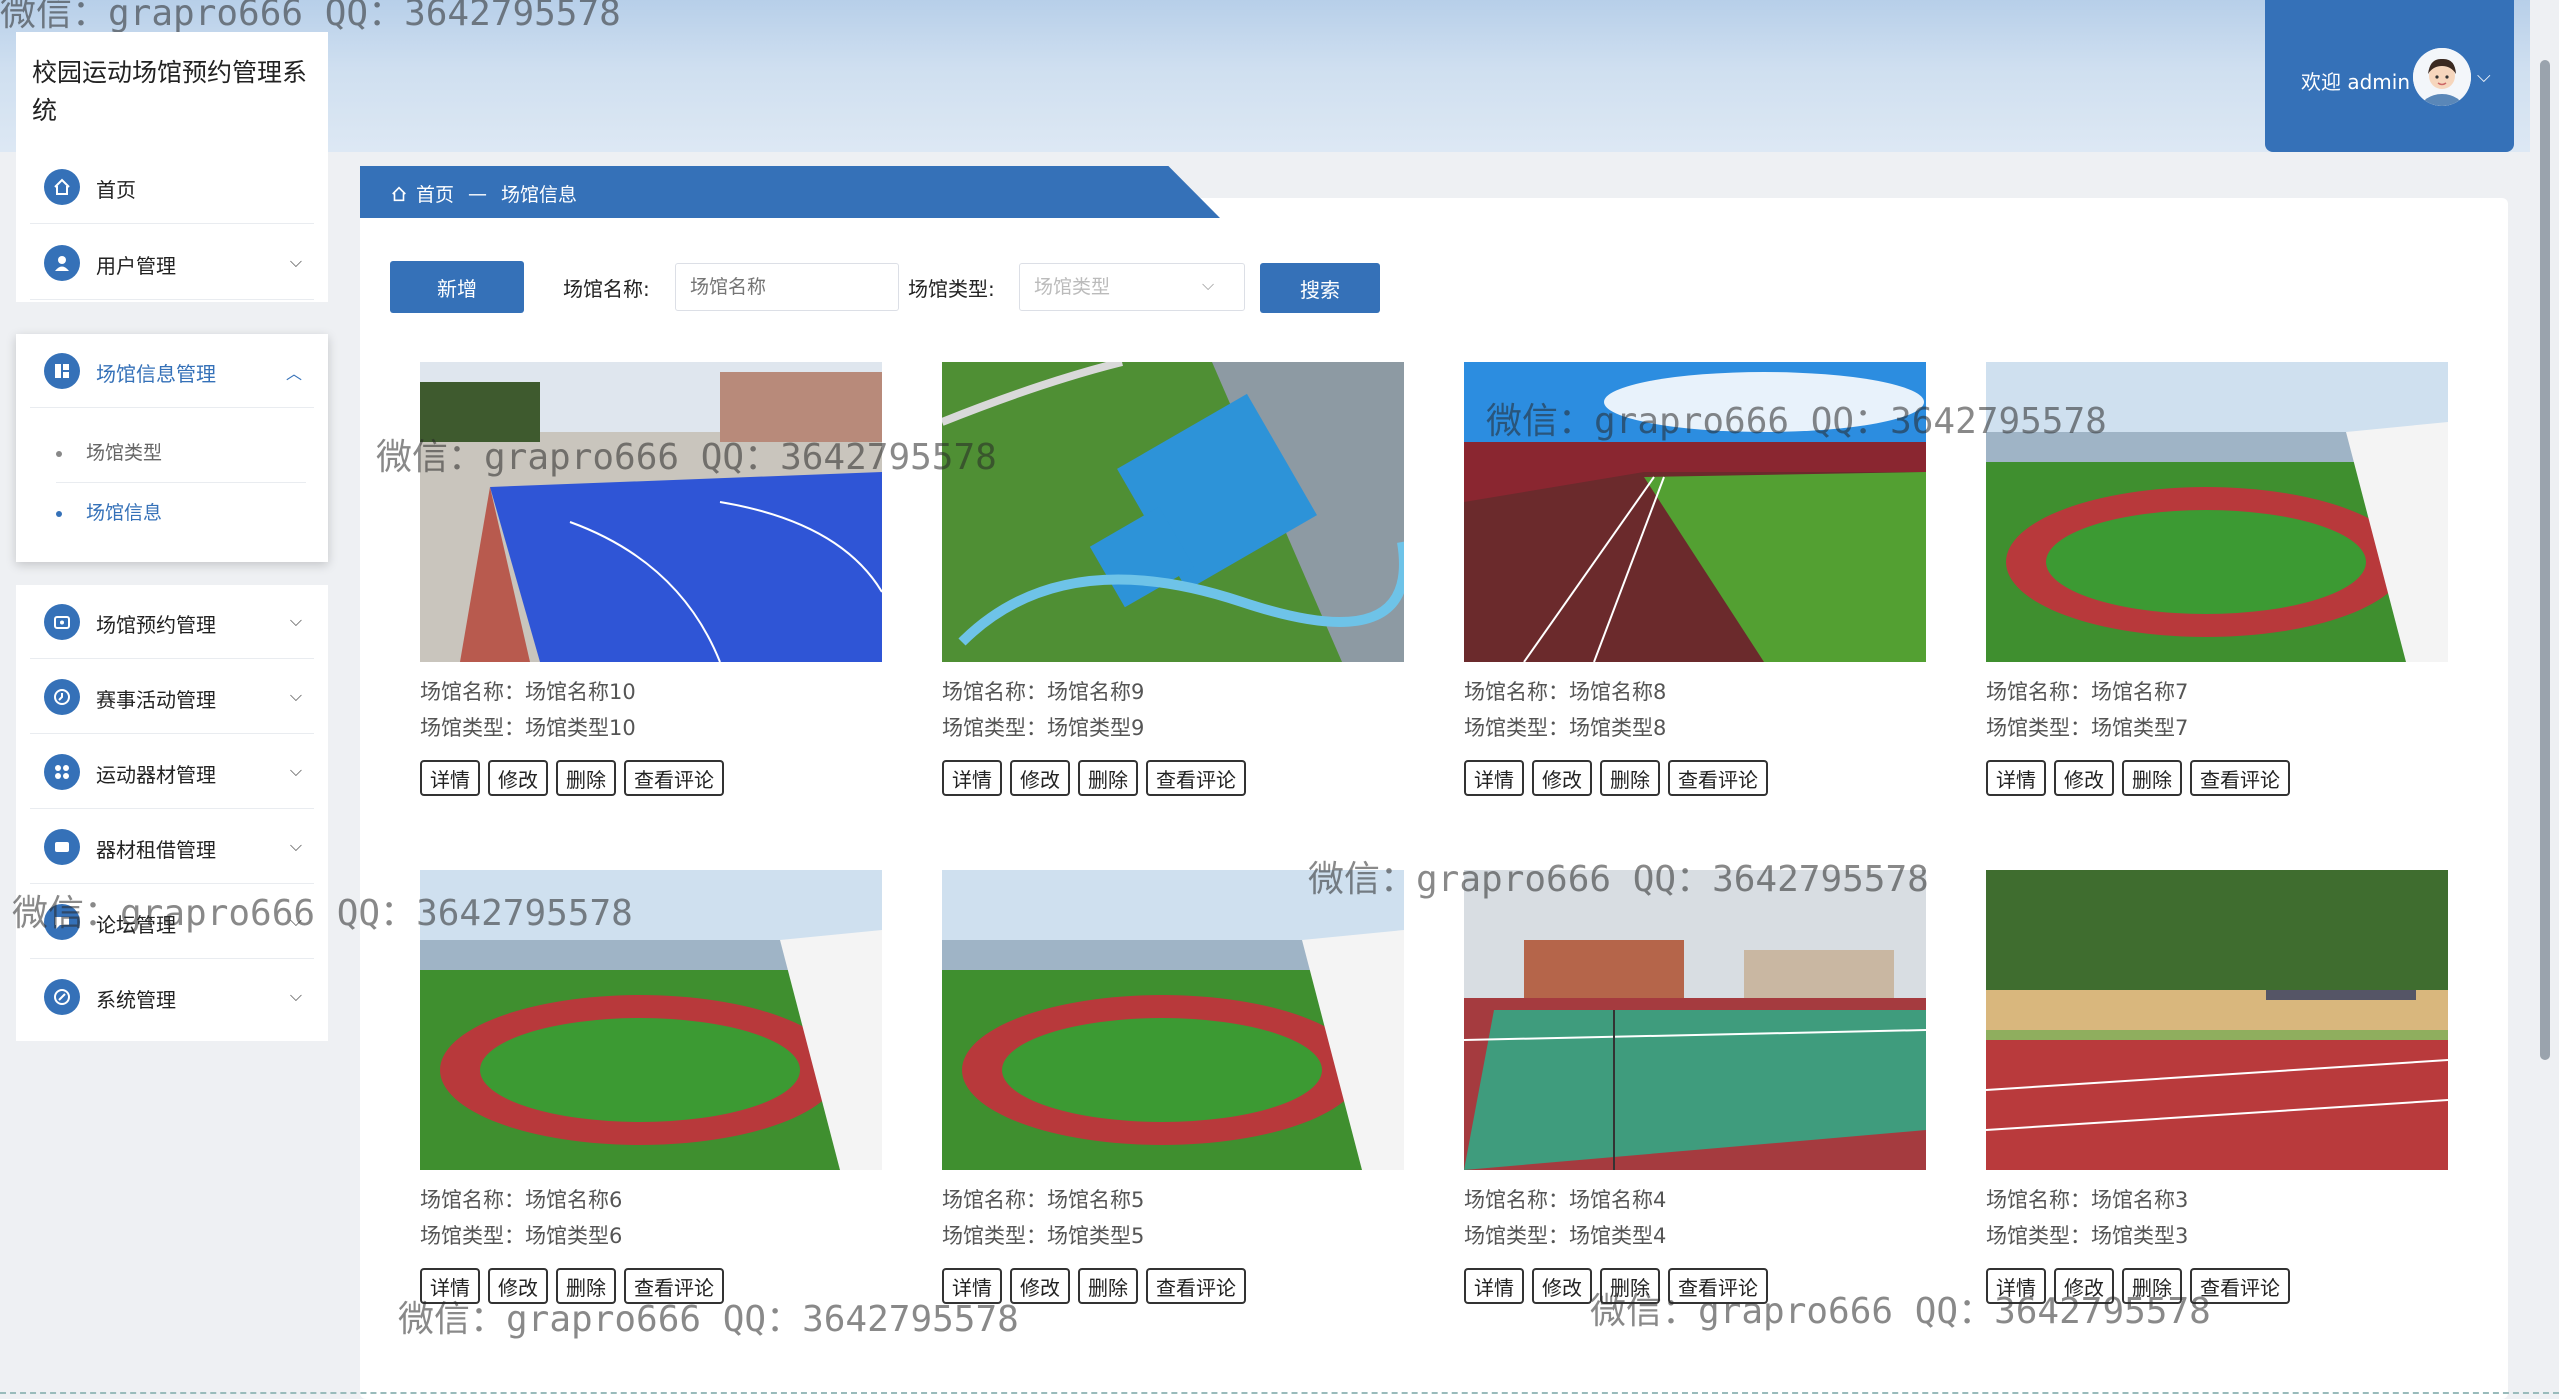 This screenshot has width=2559, height=1399. I want to click on venue-type-label: 场馆类型:, so click(951, 289).